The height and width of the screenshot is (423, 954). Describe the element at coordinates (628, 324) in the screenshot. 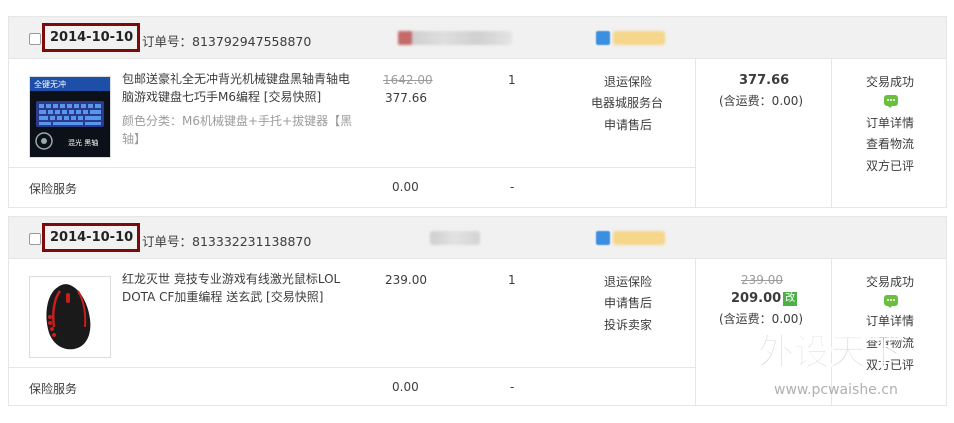

I see `complain-seller-link: 投诉卖家` at that location.